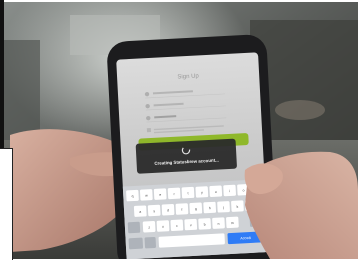  Describe the element at coordinates (179, 1) in the screenshot. I see `image-border-top` at that location.